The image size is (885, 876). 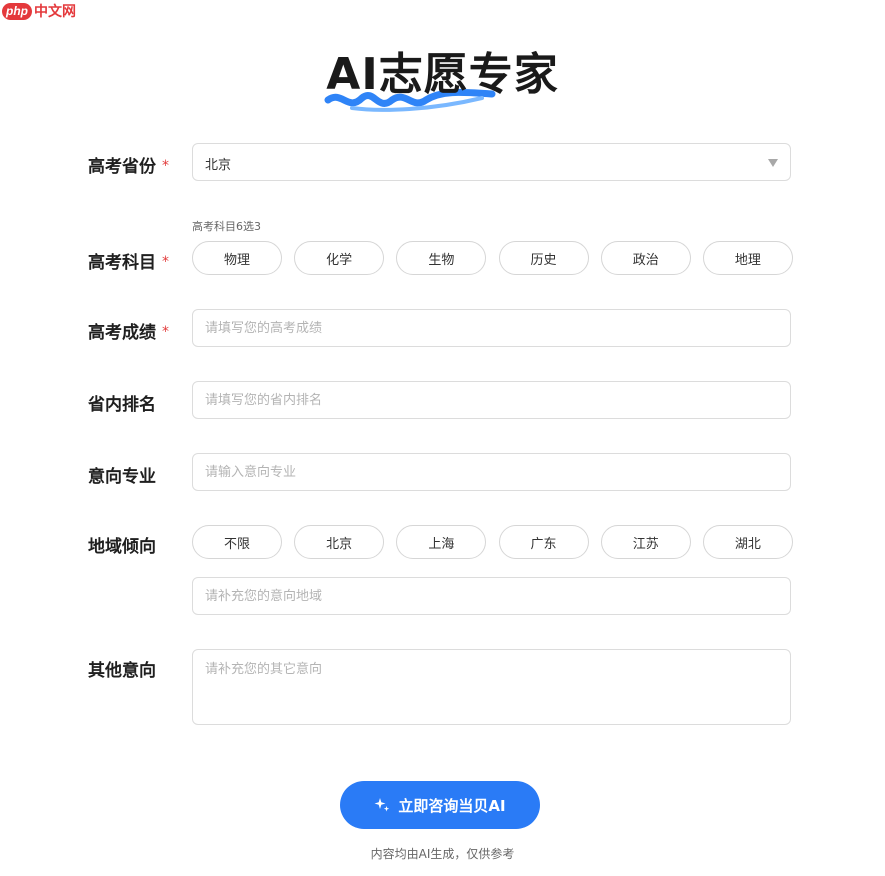 I want to click on major-input, so click(x=491, y=472).